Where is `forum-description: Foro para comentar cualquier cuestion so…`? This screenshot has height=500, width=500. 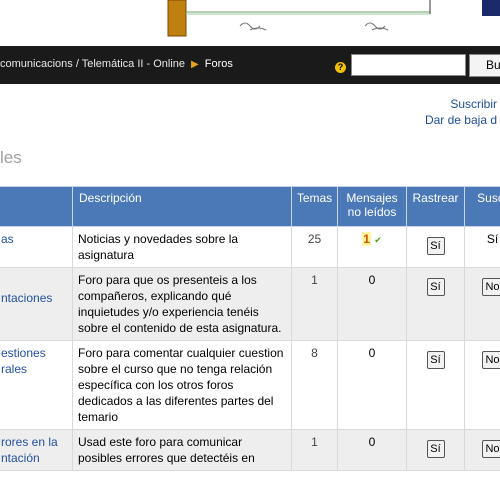 forum-description: Foro para comentar cualquier cuestion so… is located at coordinates (182, 385).